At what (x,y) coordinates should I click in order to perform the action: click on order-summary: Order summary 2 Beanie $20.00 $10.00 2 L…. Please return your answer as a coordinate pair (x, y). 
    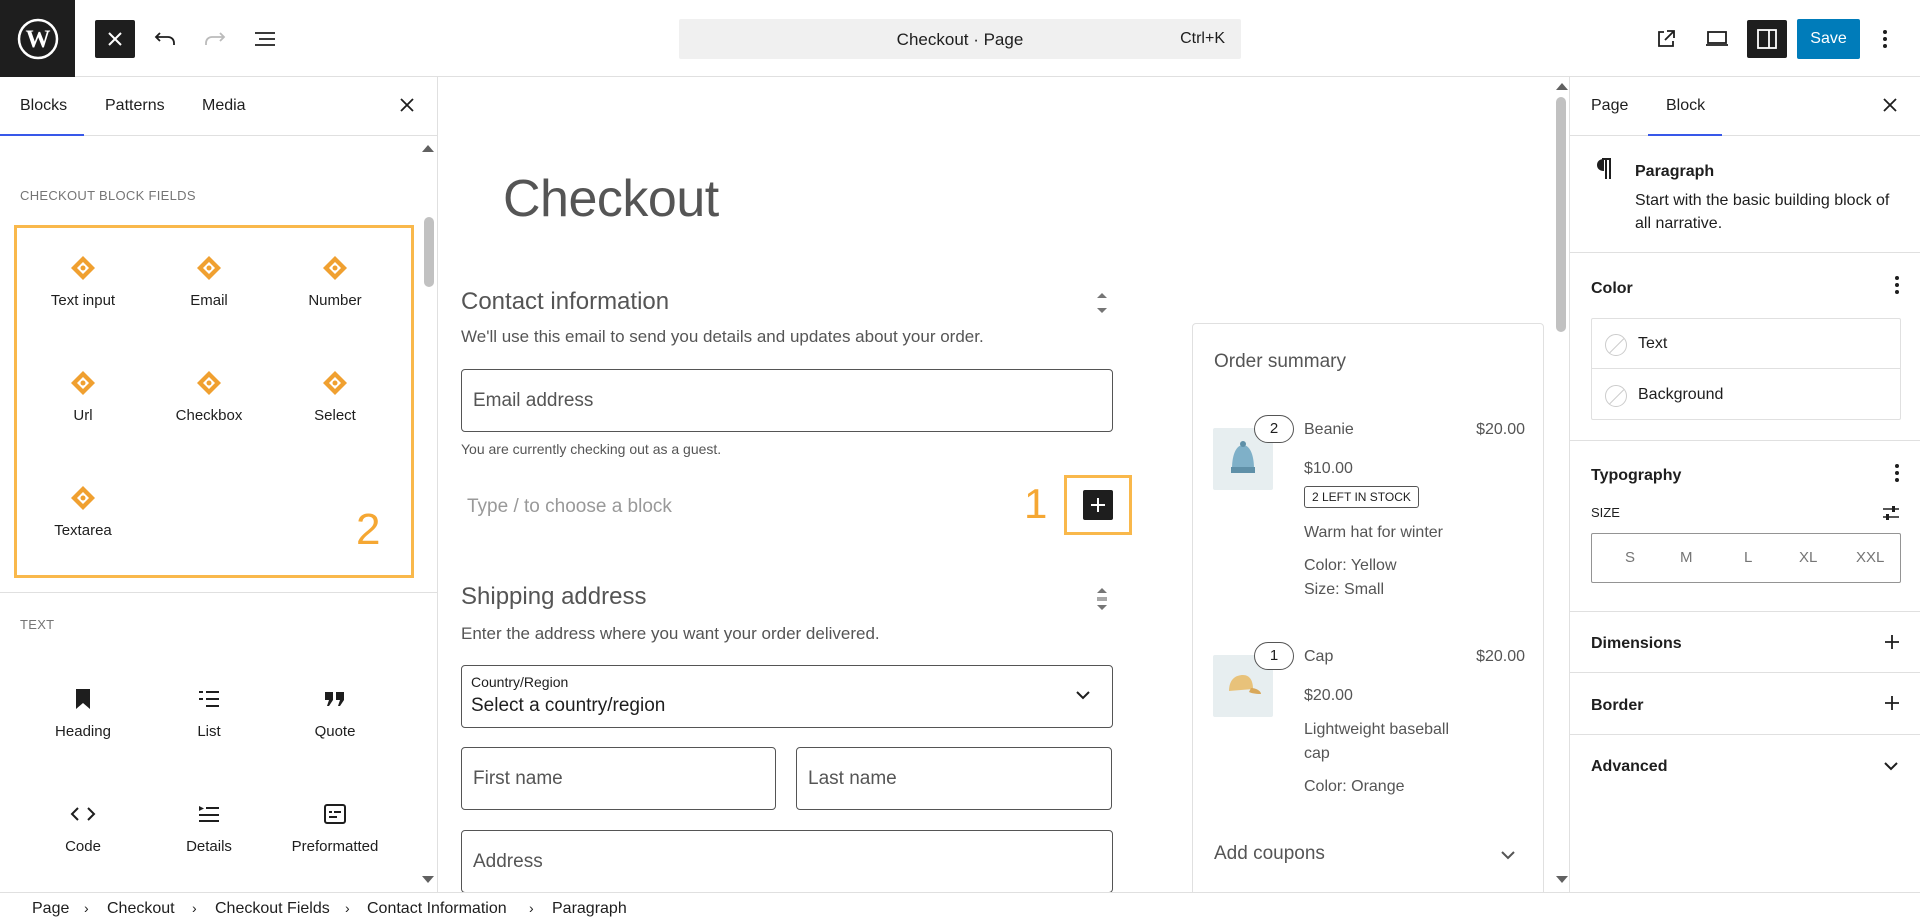
    Looking at the image, I should click on (1368, 607).